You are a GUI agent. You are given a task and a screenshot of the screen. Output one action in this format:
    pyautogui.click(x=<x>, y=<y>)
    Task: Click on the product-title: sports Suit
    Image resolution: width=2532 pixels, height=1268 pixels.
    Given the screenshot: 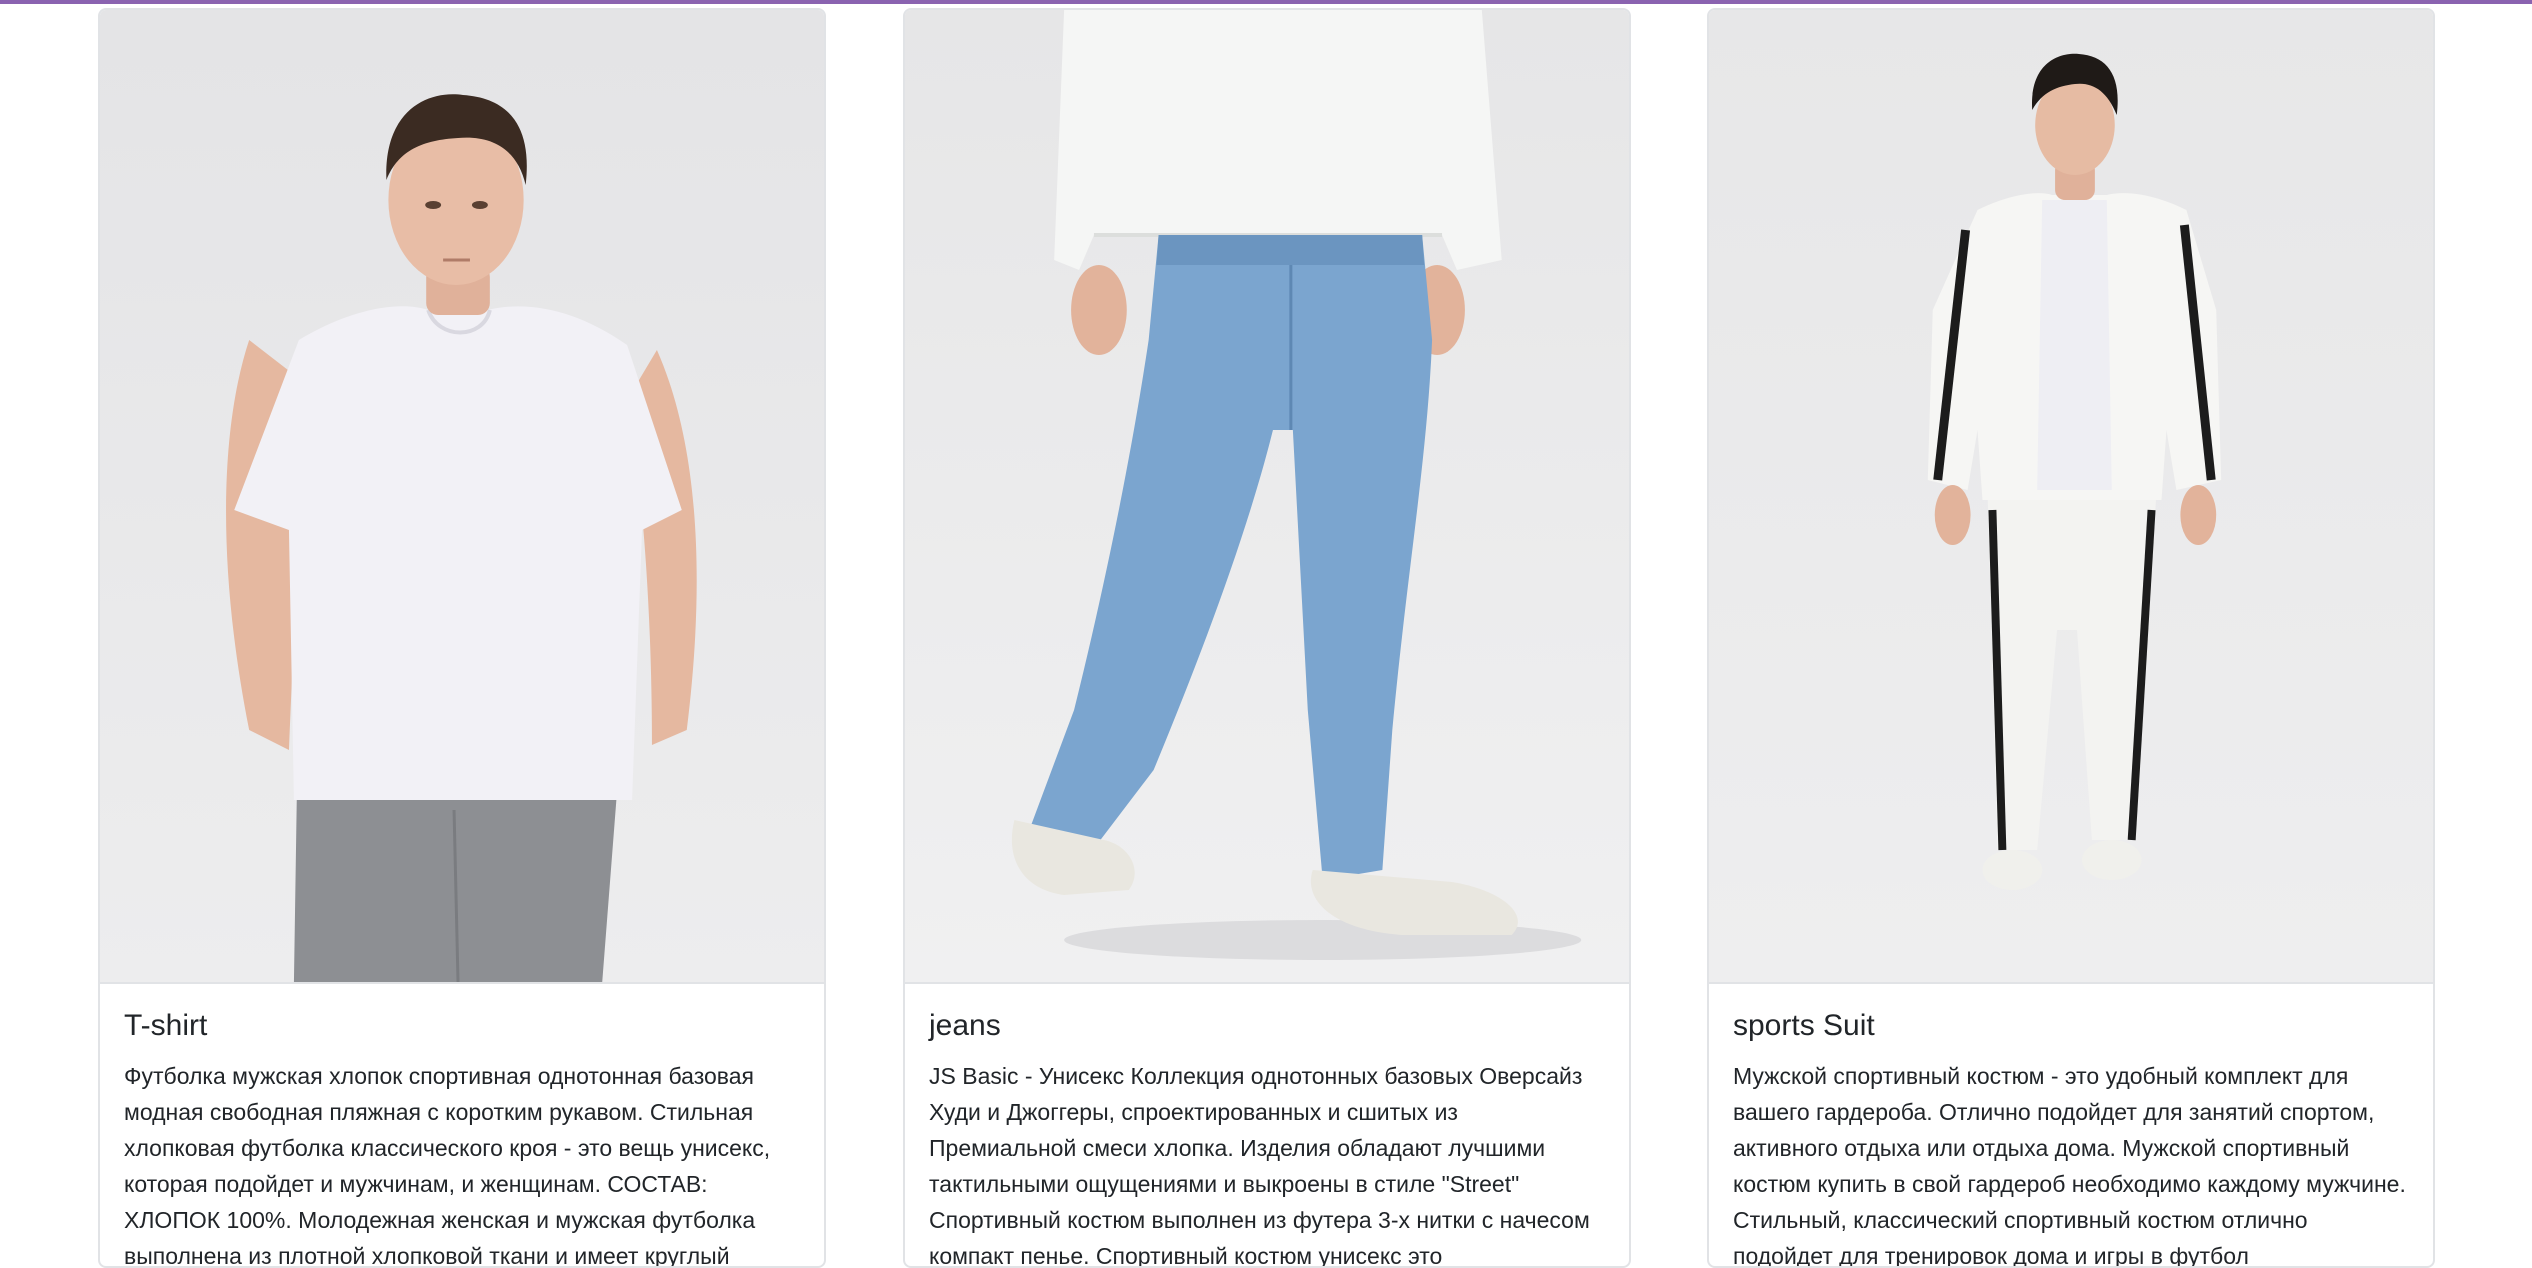 What is the action you would take?
    pyautogui.click(x=1804, y=1025)
    